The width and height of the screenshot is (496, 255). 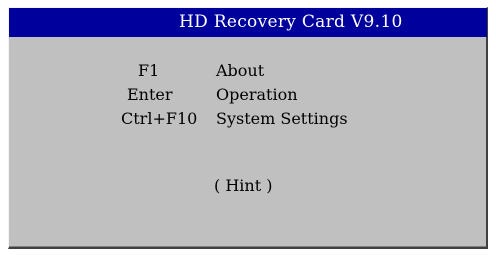 What do you see at coordinates (247, 246) in the screenshot?
I see `divider` at bounding box center [247, 246].